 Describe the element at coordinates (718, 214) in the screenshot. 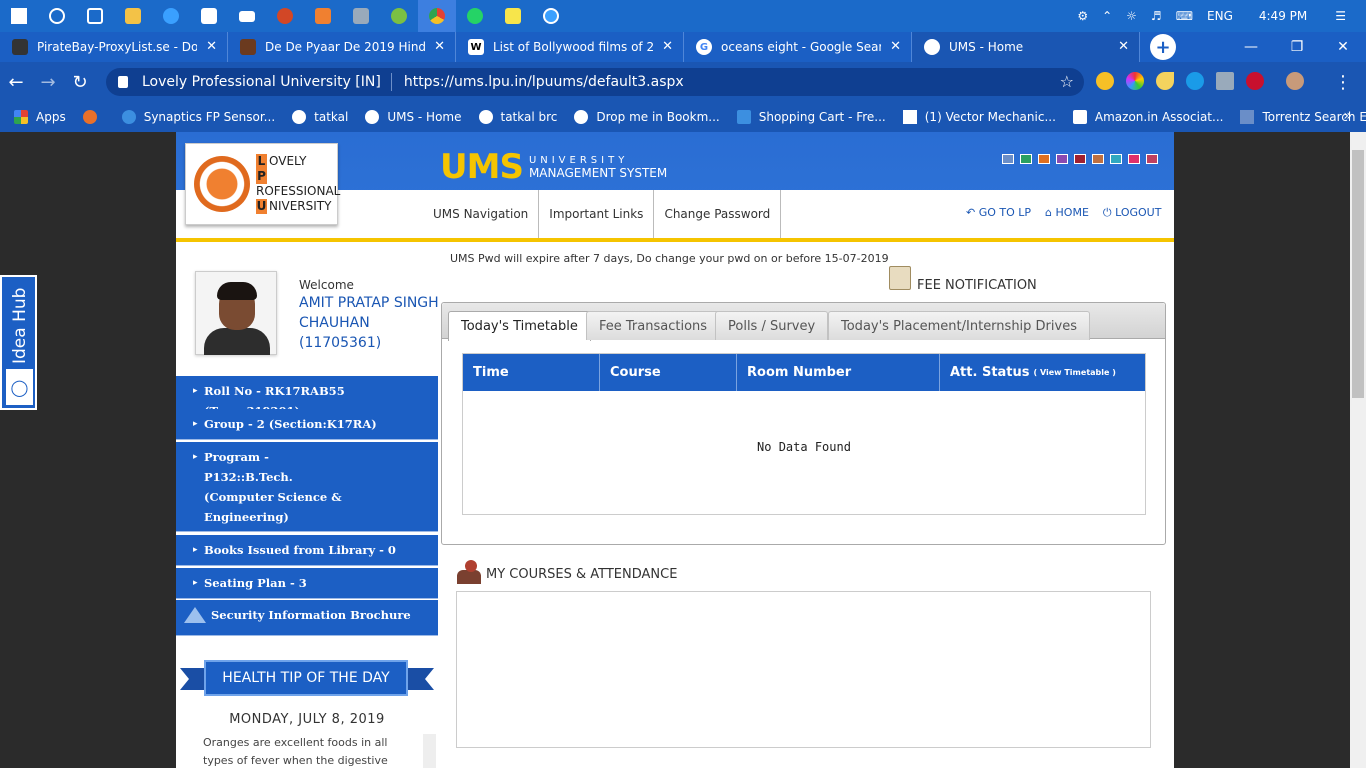

I see `nav-change-password: Change Password` at that location.